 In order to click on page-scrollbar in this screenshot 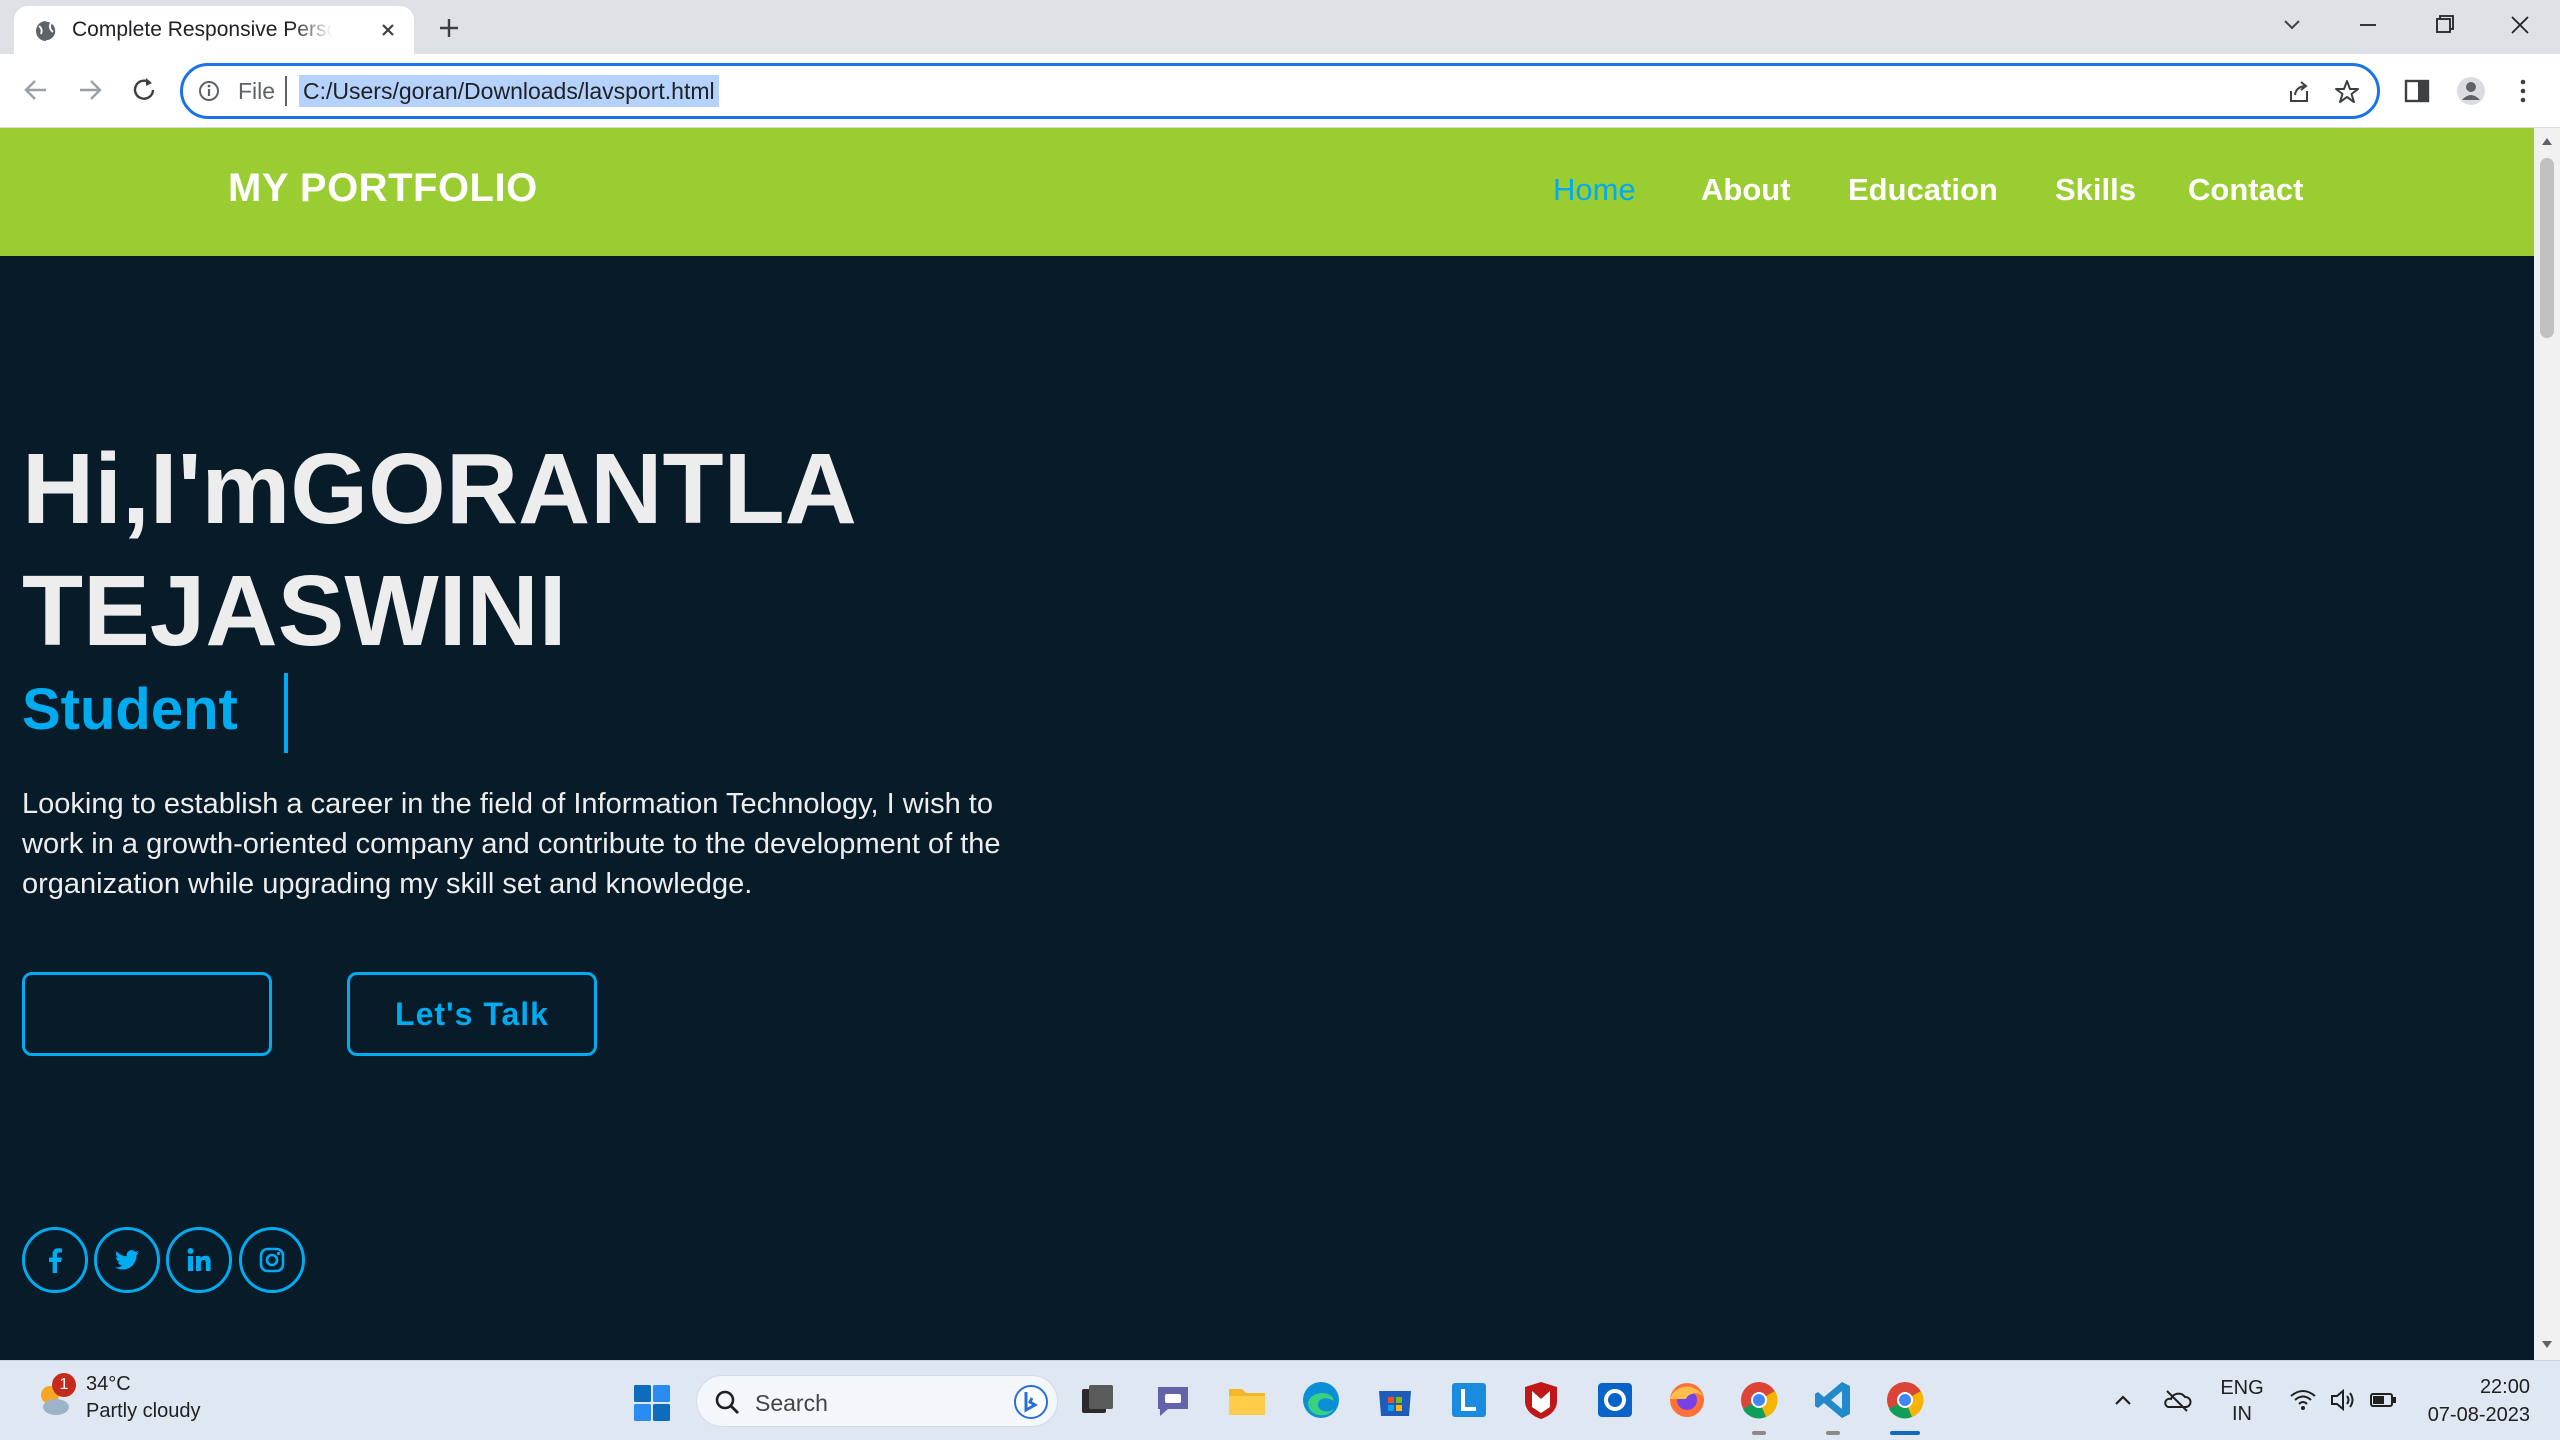, I will do `click(2547, 744)`.